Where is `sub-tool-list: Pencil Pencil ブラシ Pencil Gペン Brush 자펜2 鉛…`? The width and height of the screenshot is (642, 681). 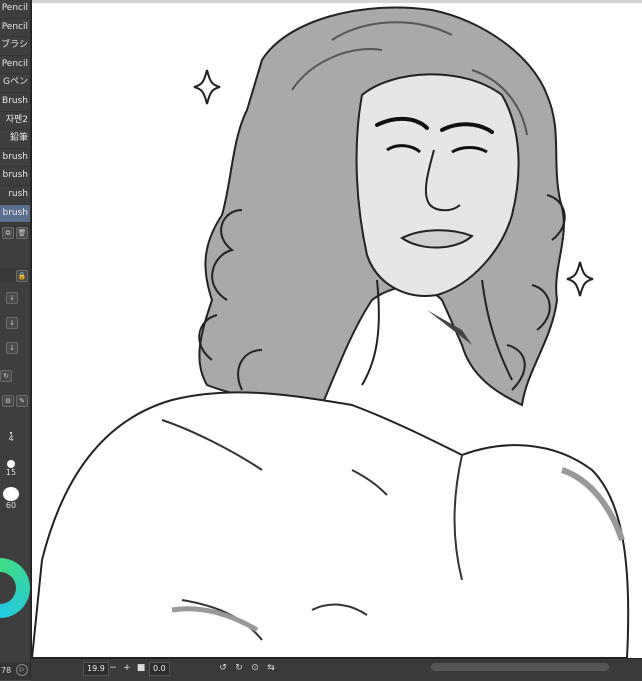 sub-tool-list: Pencil Pencil ブラシ Pencil Gペン Brush 자펜2 鉛… is located at coordinates (15, 112).